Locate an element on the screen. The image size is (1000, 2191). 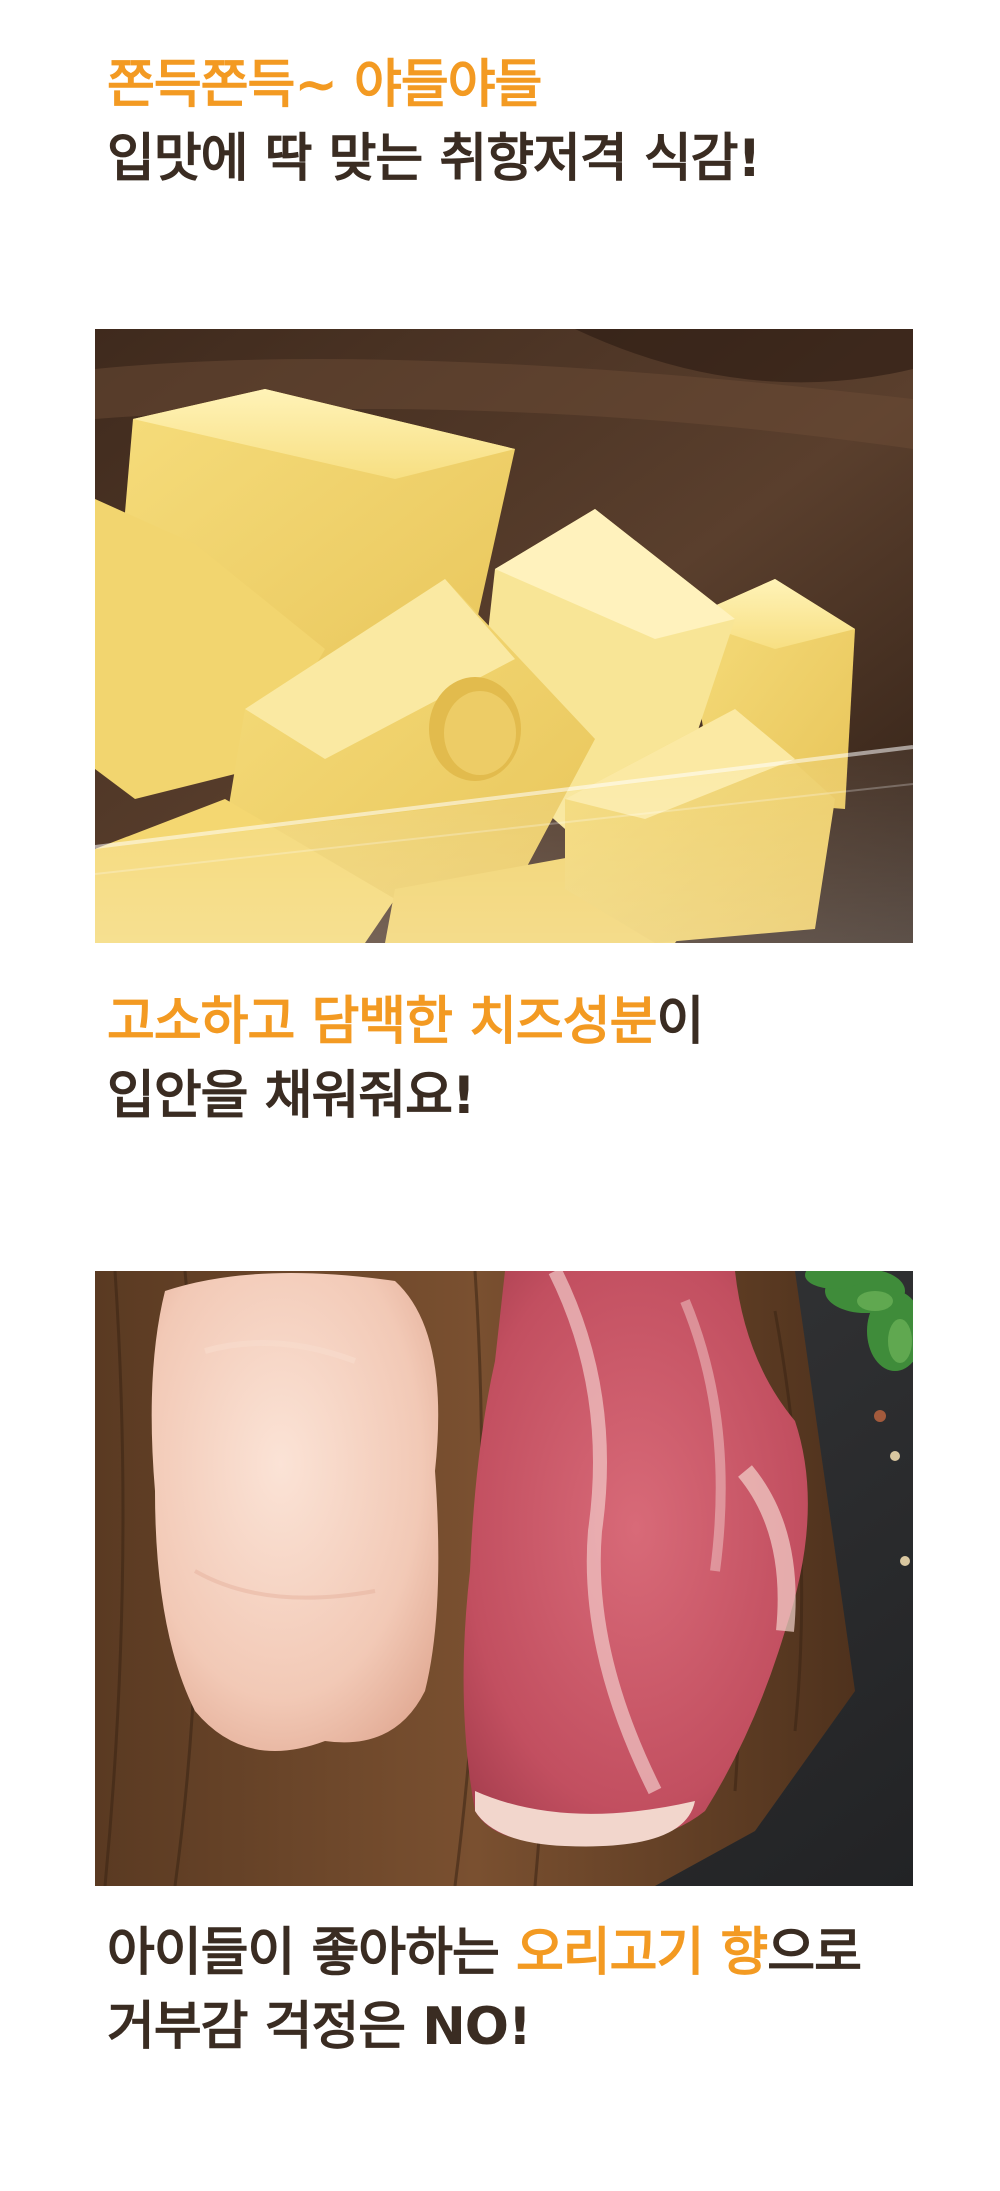
headline-2-line-2: 입안을 채워줘요! is located at coordinates (291, 1096).